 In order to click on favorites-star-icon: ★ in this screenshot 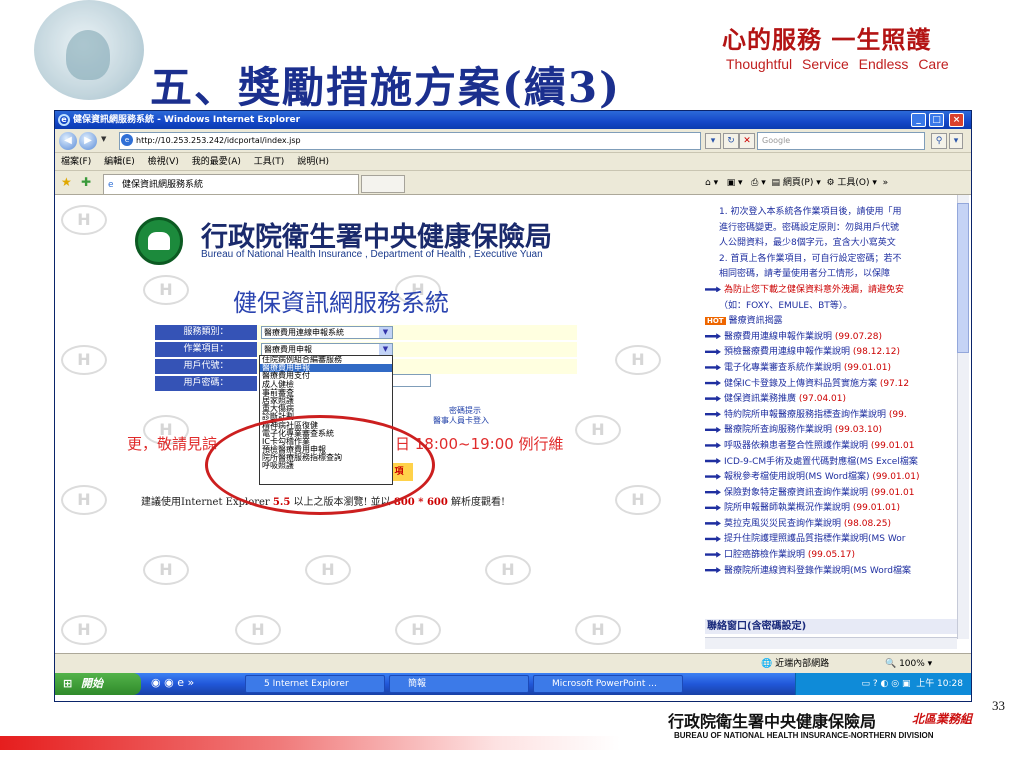, I will do `click(66, 182)`.